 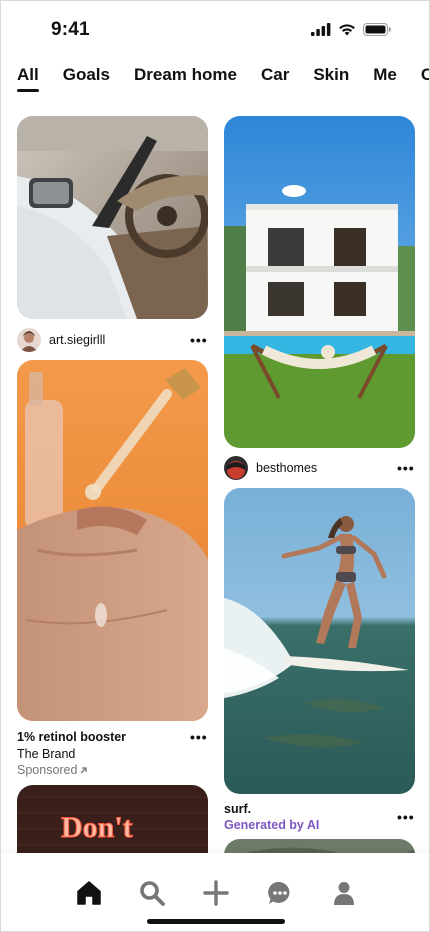 I want to click on board-tabs: All Goals Dream home Car Skin Me Co, so click(x=223, y=77).